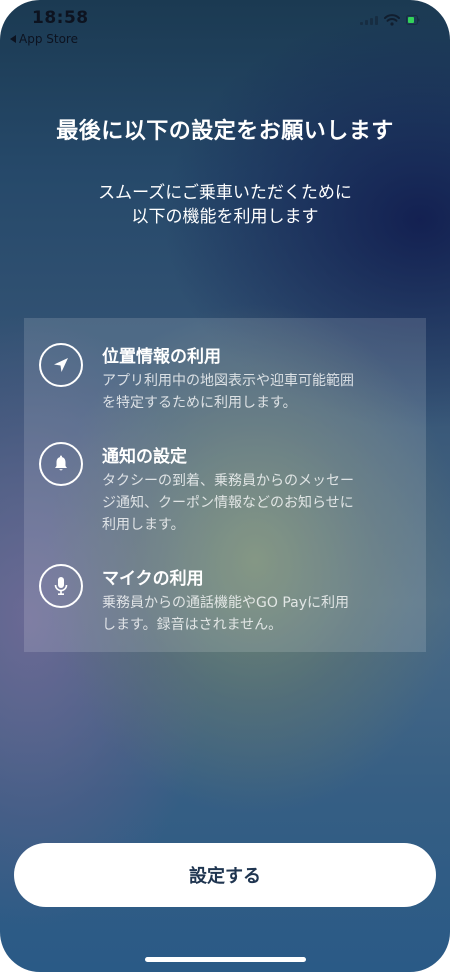  Describe the element at coordinates (13, 39) in the screenshot. I see `back-arrow-icon` at that location.